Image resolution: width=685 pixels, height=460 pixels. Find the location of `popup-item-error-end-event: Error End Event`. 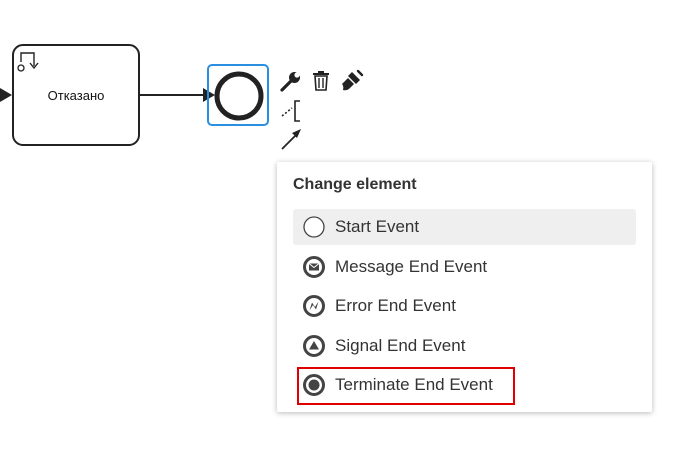

popup-item-error-end-event: Error End Event is located at coordinates (464, 306).